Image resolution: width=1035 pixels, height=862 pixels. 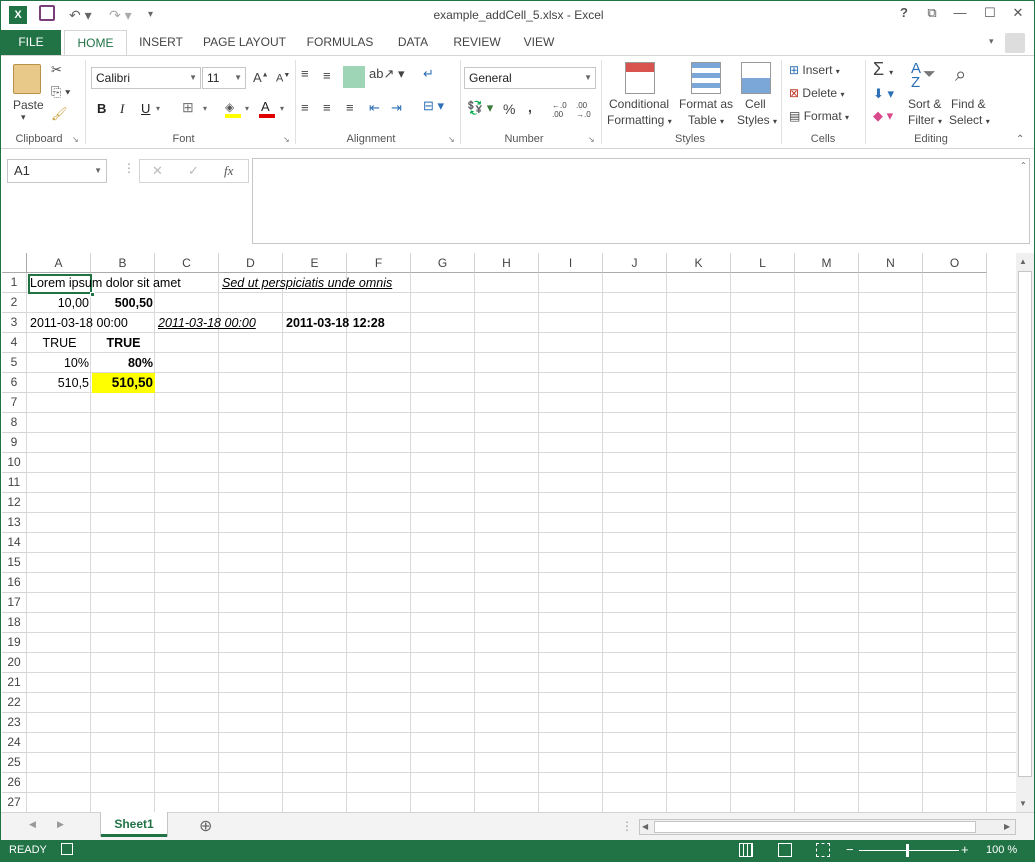 I want to click on row-header-15: 15, so click(x=14, y=563).